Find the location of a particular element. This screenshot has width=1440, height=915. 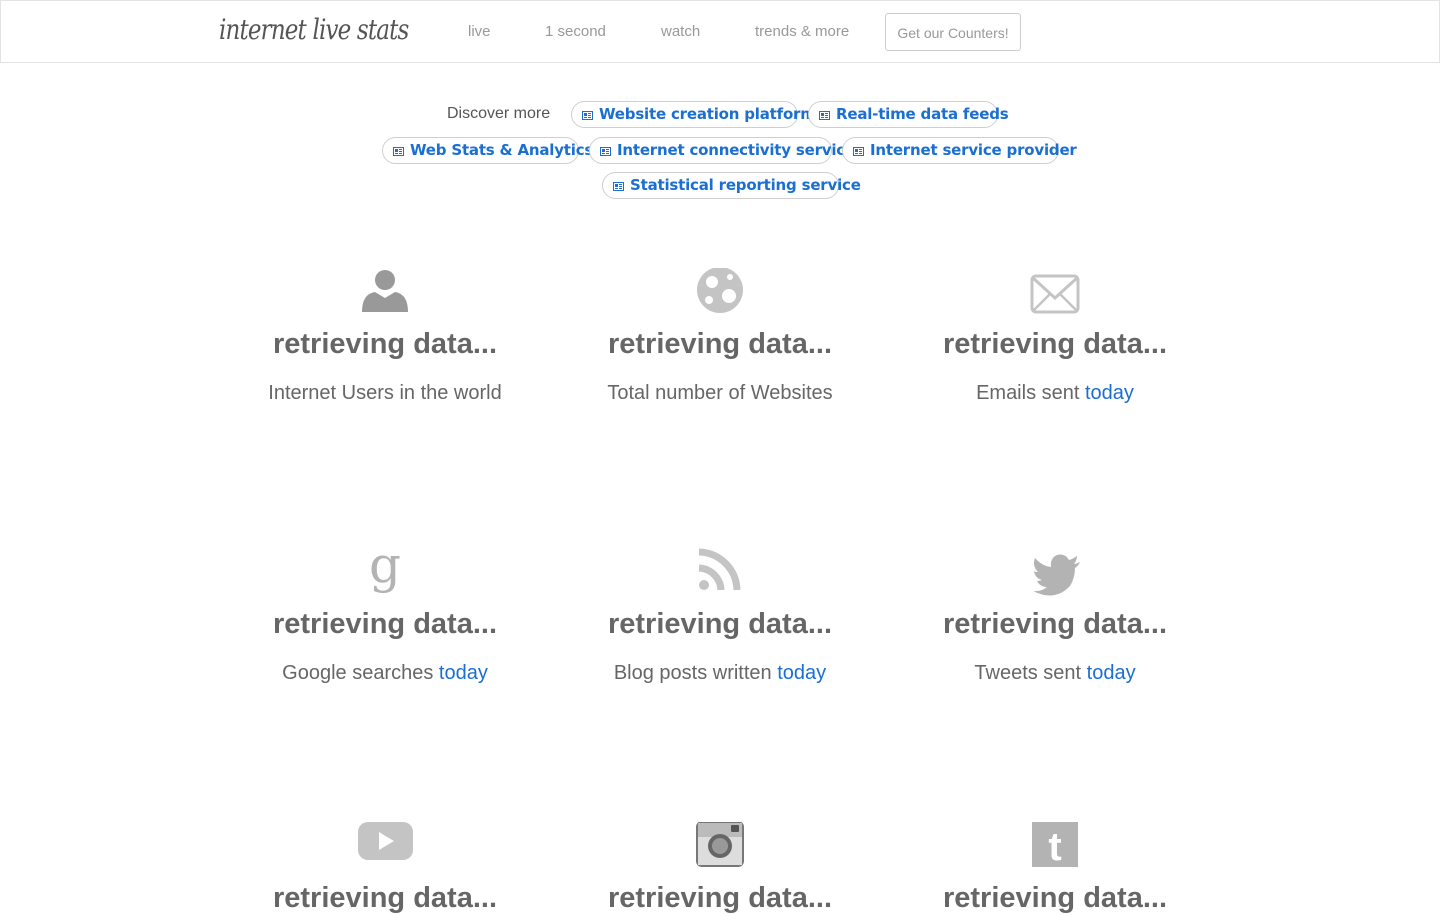

nav-link-live: live is located at coordinates (479, 31).